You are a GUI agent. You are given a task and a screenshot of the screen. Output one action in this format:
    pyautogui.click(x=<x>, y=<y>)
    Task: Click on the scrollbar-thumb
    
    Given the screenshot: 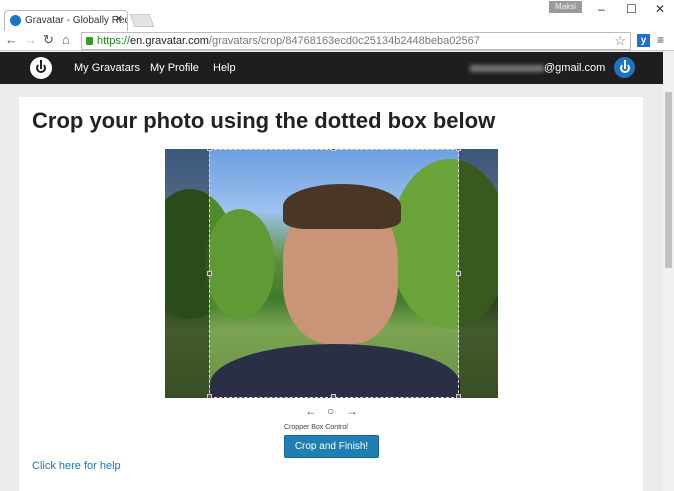 What is the action you would take?
    pyautogui.click(x=668, y=180)
    